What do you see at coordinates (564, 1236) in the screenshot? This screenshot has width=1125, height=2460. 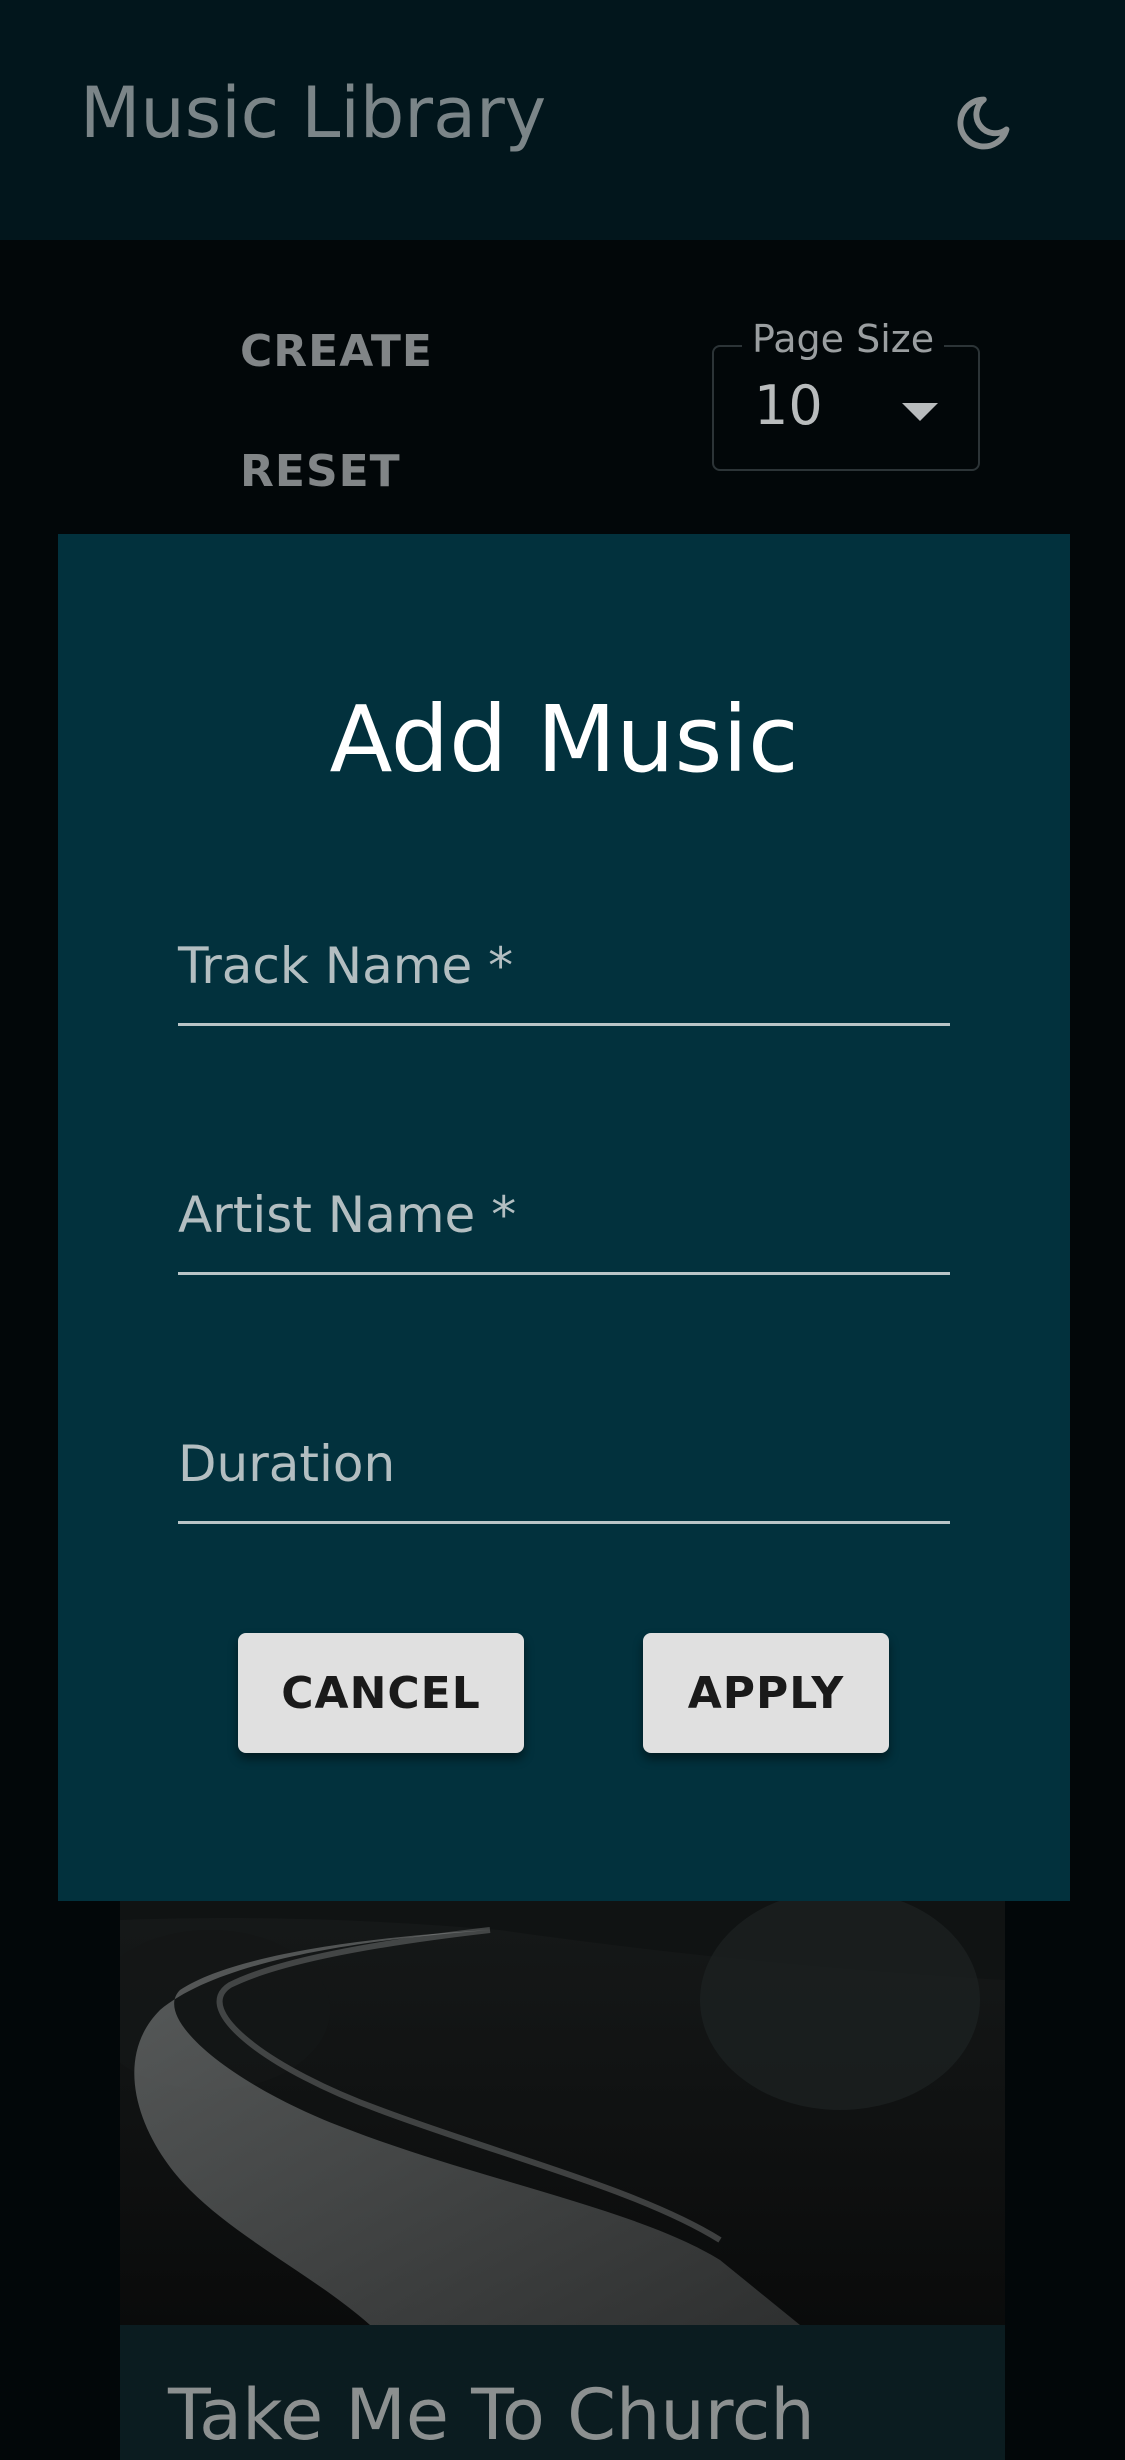 I see `artist-name-input` at bounding box center [564, 1236].